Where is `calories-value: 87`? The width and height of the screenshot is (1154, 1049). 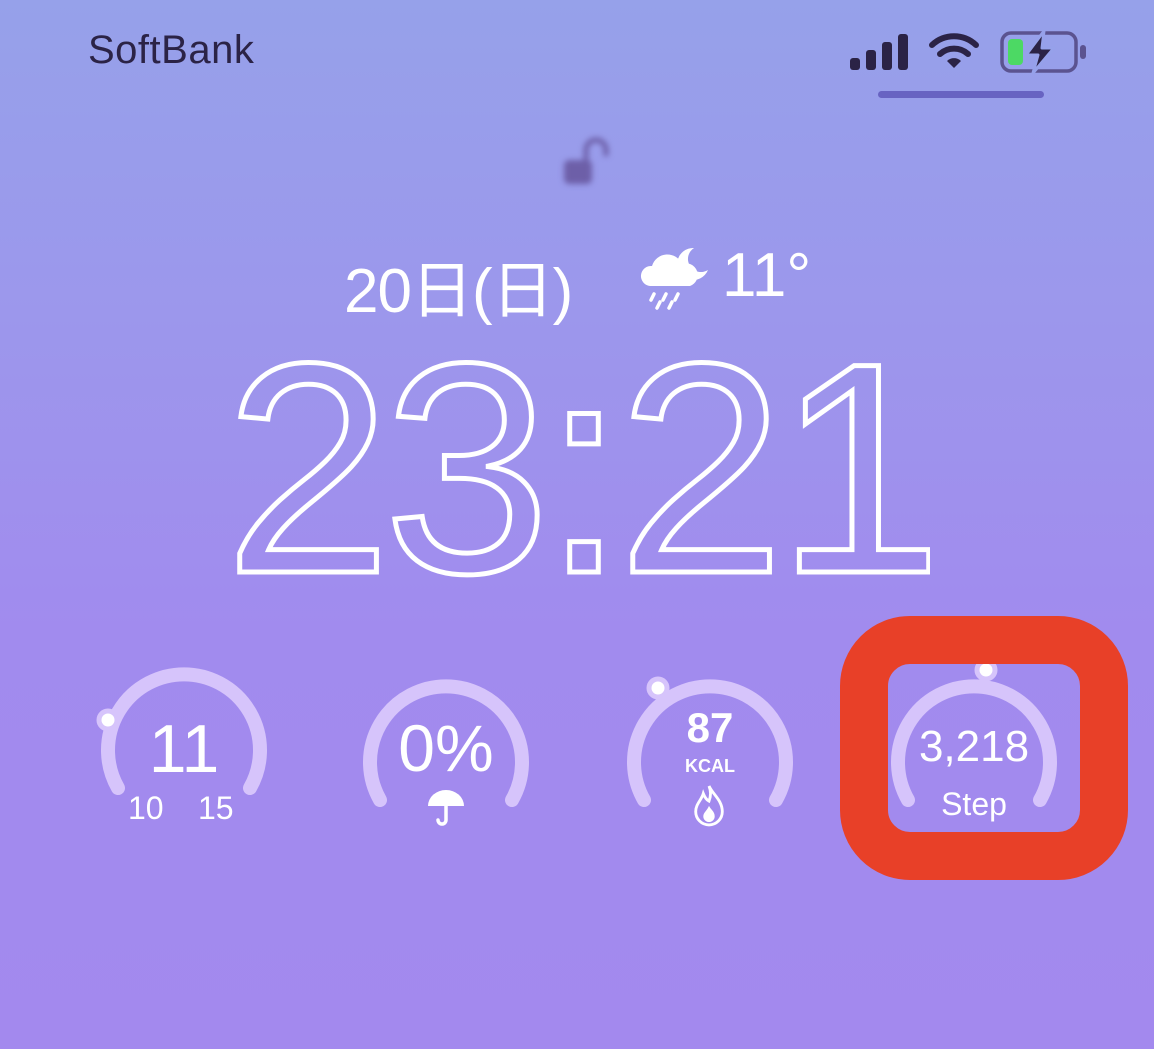
calories-value: 87 is located at coordinates (710, 727).